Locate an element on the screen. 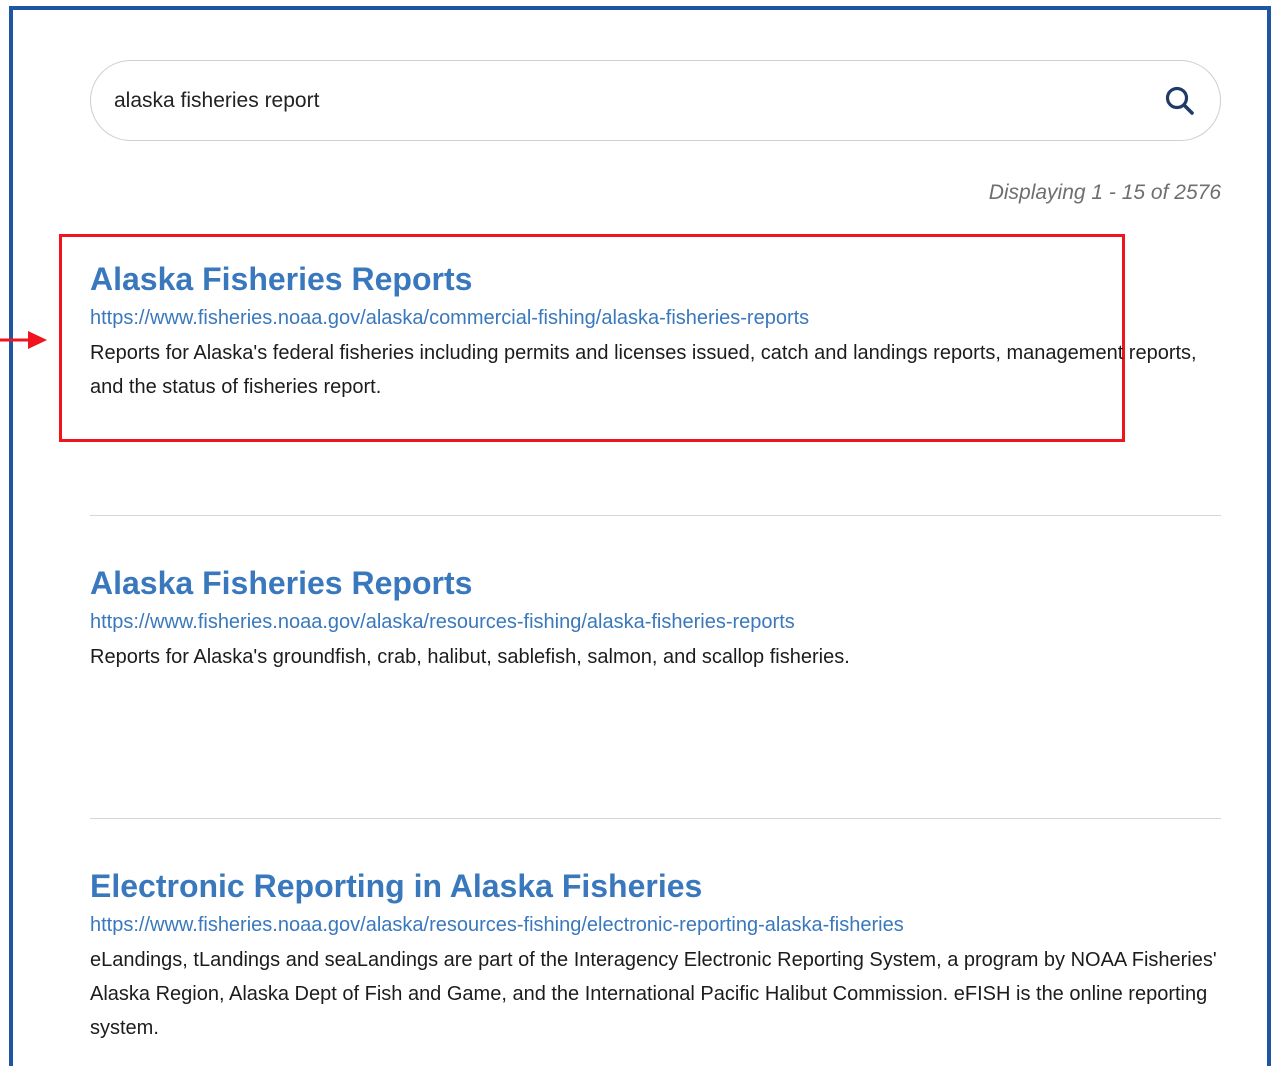  search-bar is located at coordinates (655, 100).